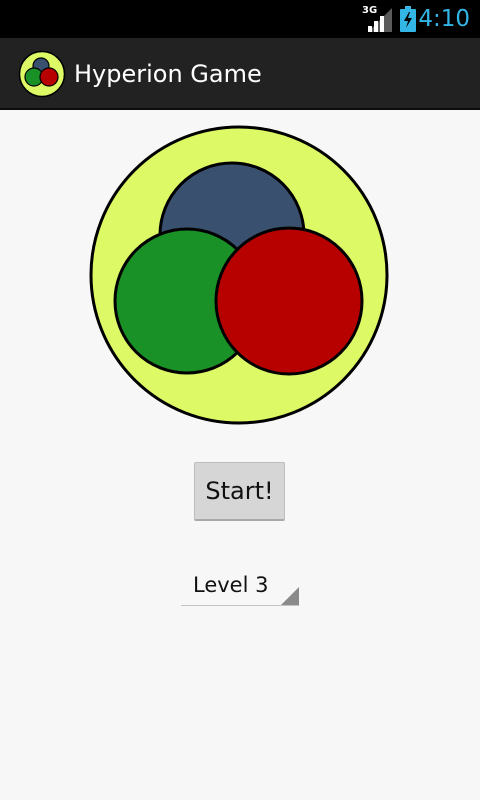 Image resolution: width=480 pixels, height=800 pixels. What do you see at coordinates (42, 74) in the screenshot?
I see `hyperion-logo-icon` at bounding box center [42, 74].